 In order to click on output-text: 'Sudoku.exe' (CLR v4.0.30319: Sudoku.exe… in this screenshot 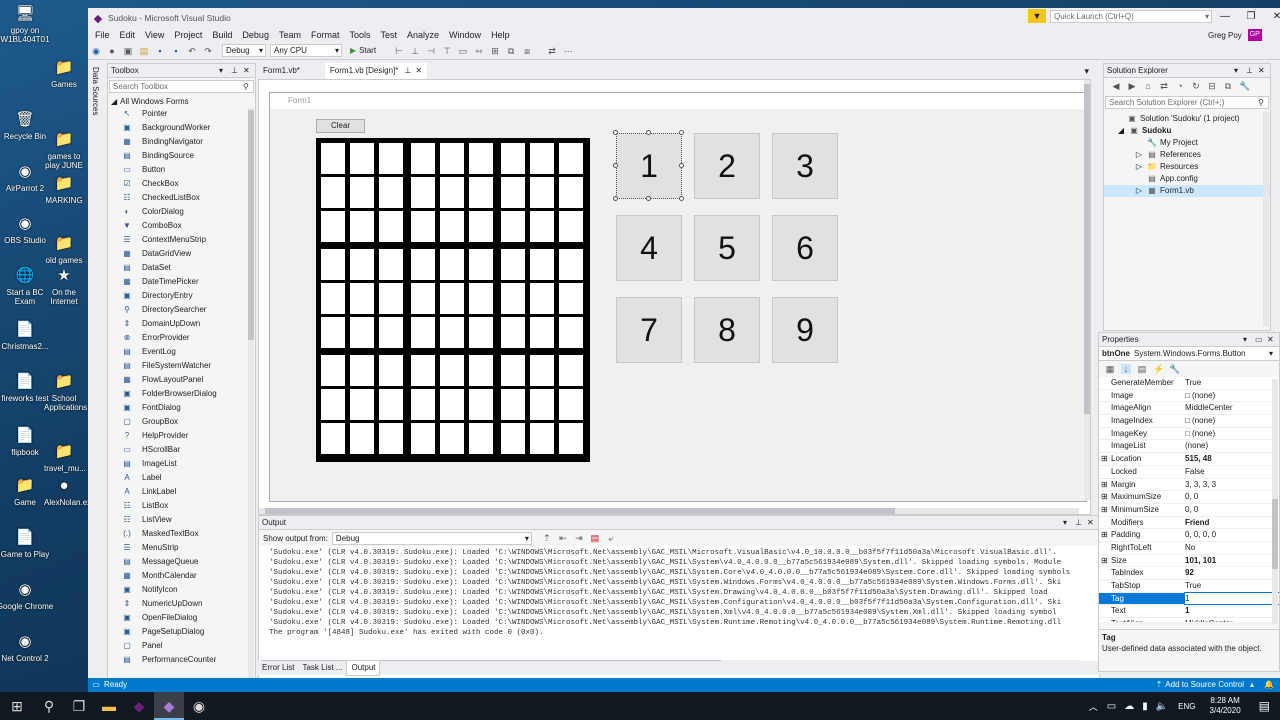, I will do `click(679, 592)`.